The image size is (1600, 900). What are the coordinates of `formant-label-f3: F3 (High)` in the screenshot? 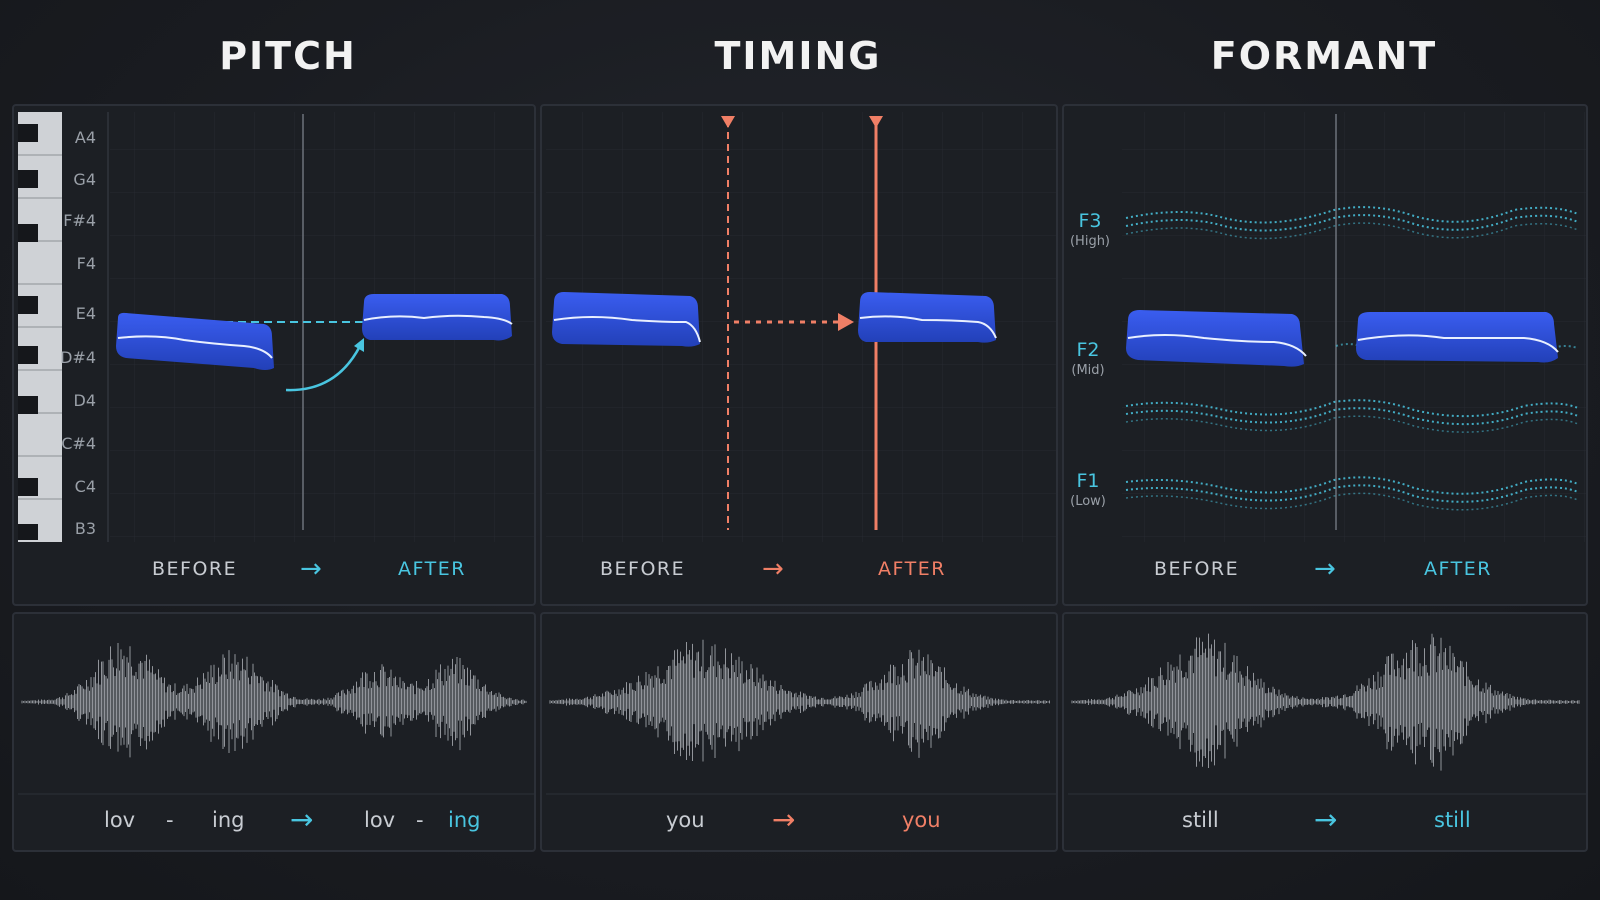 It's located at (1090, 229).